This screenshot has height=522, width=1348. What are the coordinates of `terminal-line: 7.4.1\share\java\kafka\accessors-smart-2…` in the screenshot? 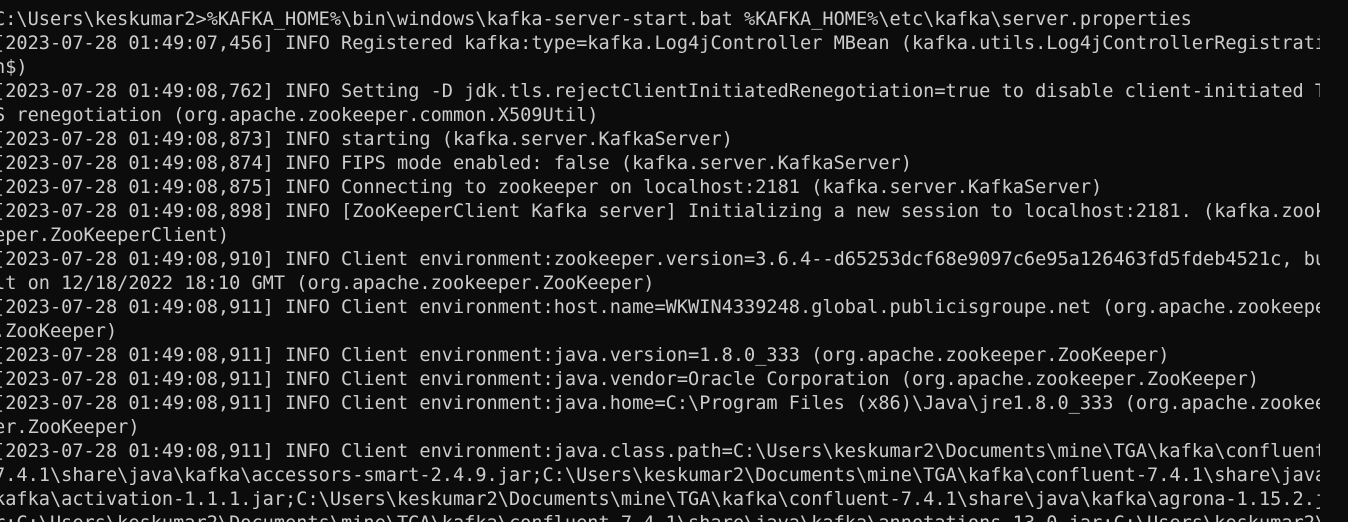 It's located at (660, 475).